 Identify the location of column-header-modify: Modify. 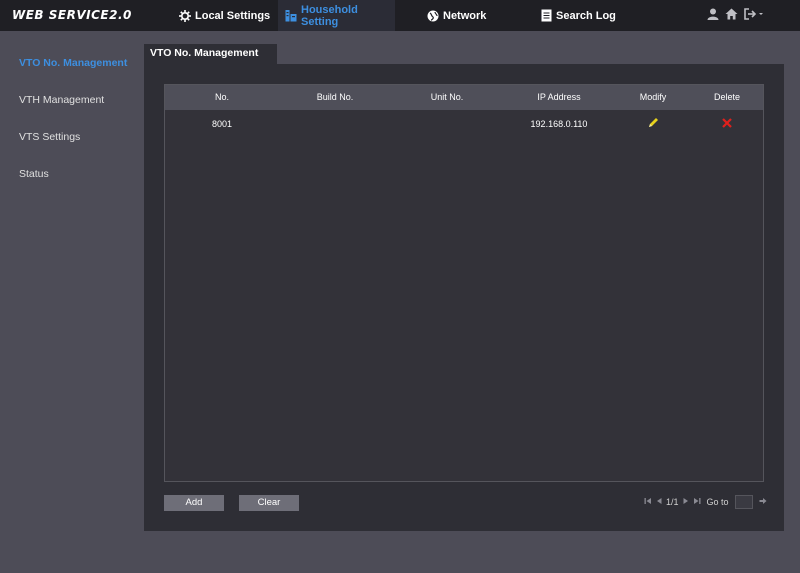
(653, 97).